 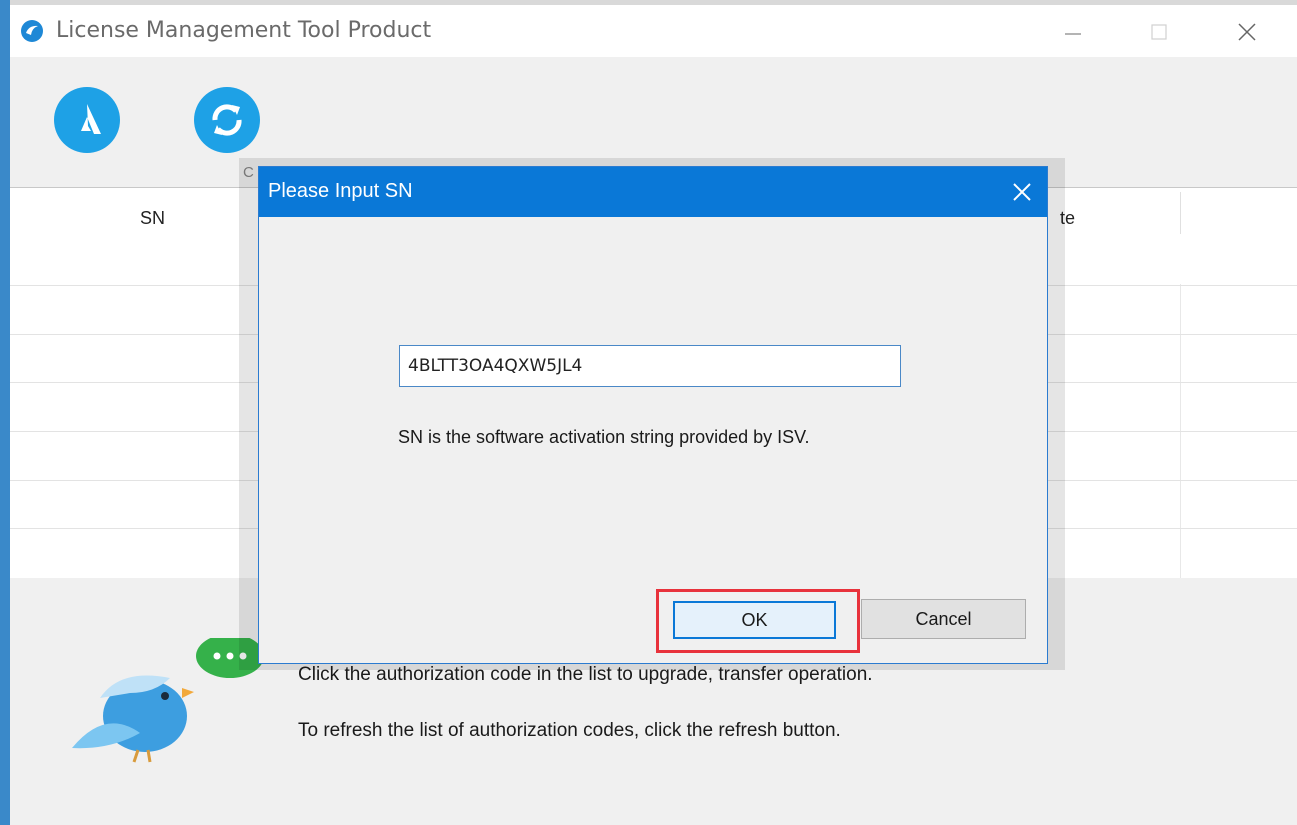 What do you see at coordinates (653, 192) in the screenshot?
I see `dialog-title-bar: Please Input SN` at bounding box center [653, 192].